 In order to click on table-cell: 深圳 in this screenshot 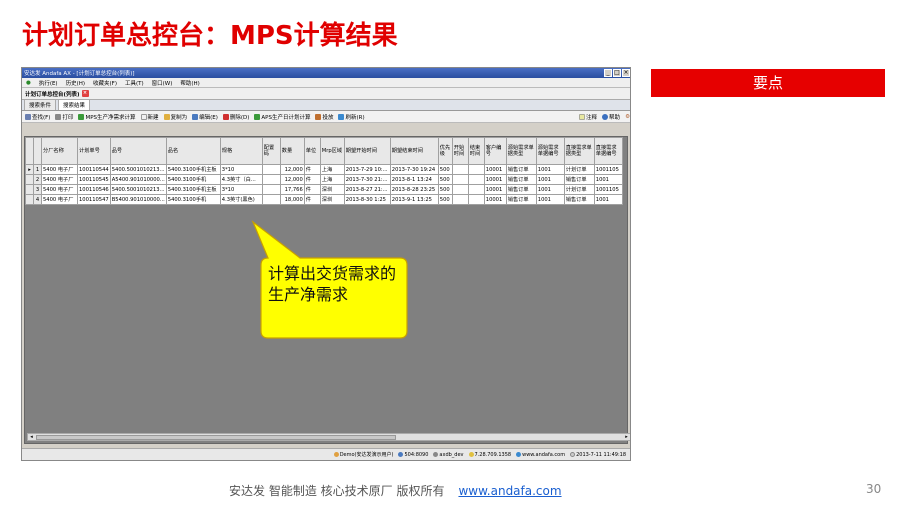, I will do `click(332, 199)`.